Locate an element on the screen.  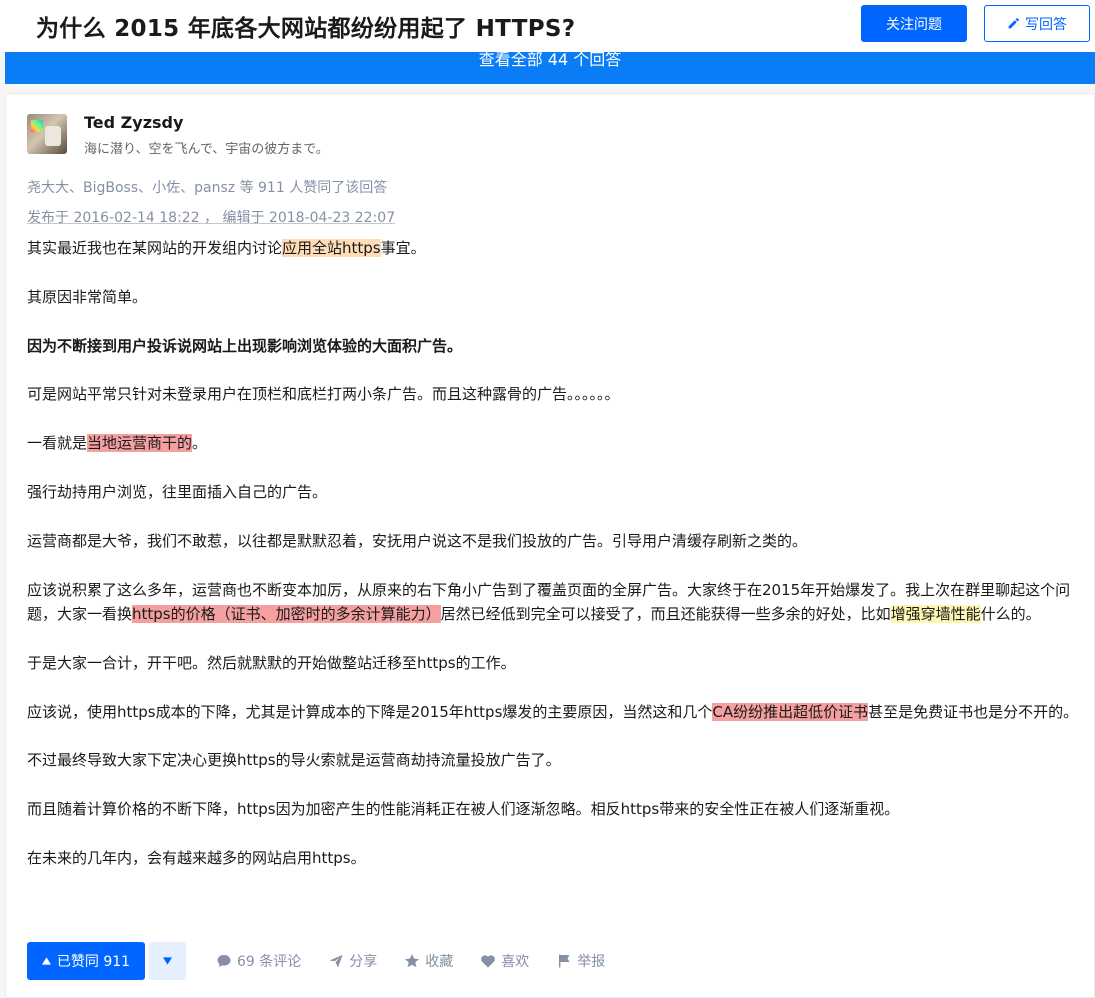
downvote-triangle-icon is located at coordinates (167, 961).